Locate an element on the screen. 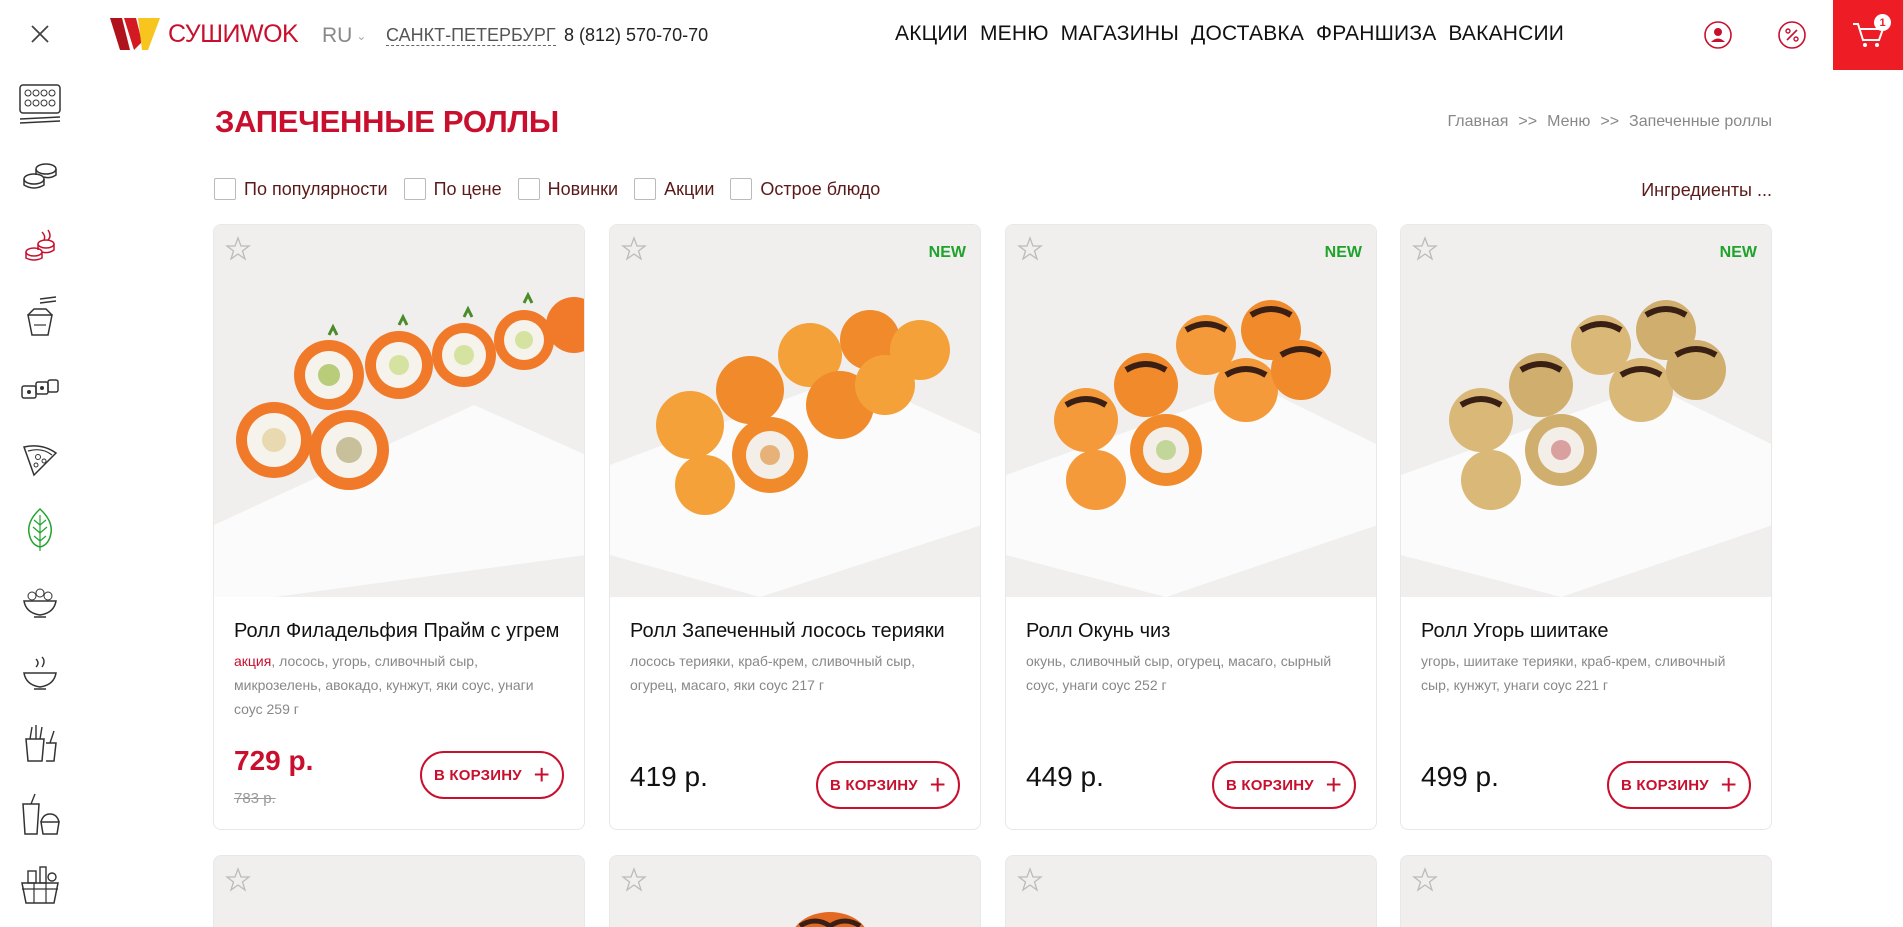 This screenshot has height=927, width=1903. phone-number: 8 (812) 570-70-70 is located at coordinates (636, 35).